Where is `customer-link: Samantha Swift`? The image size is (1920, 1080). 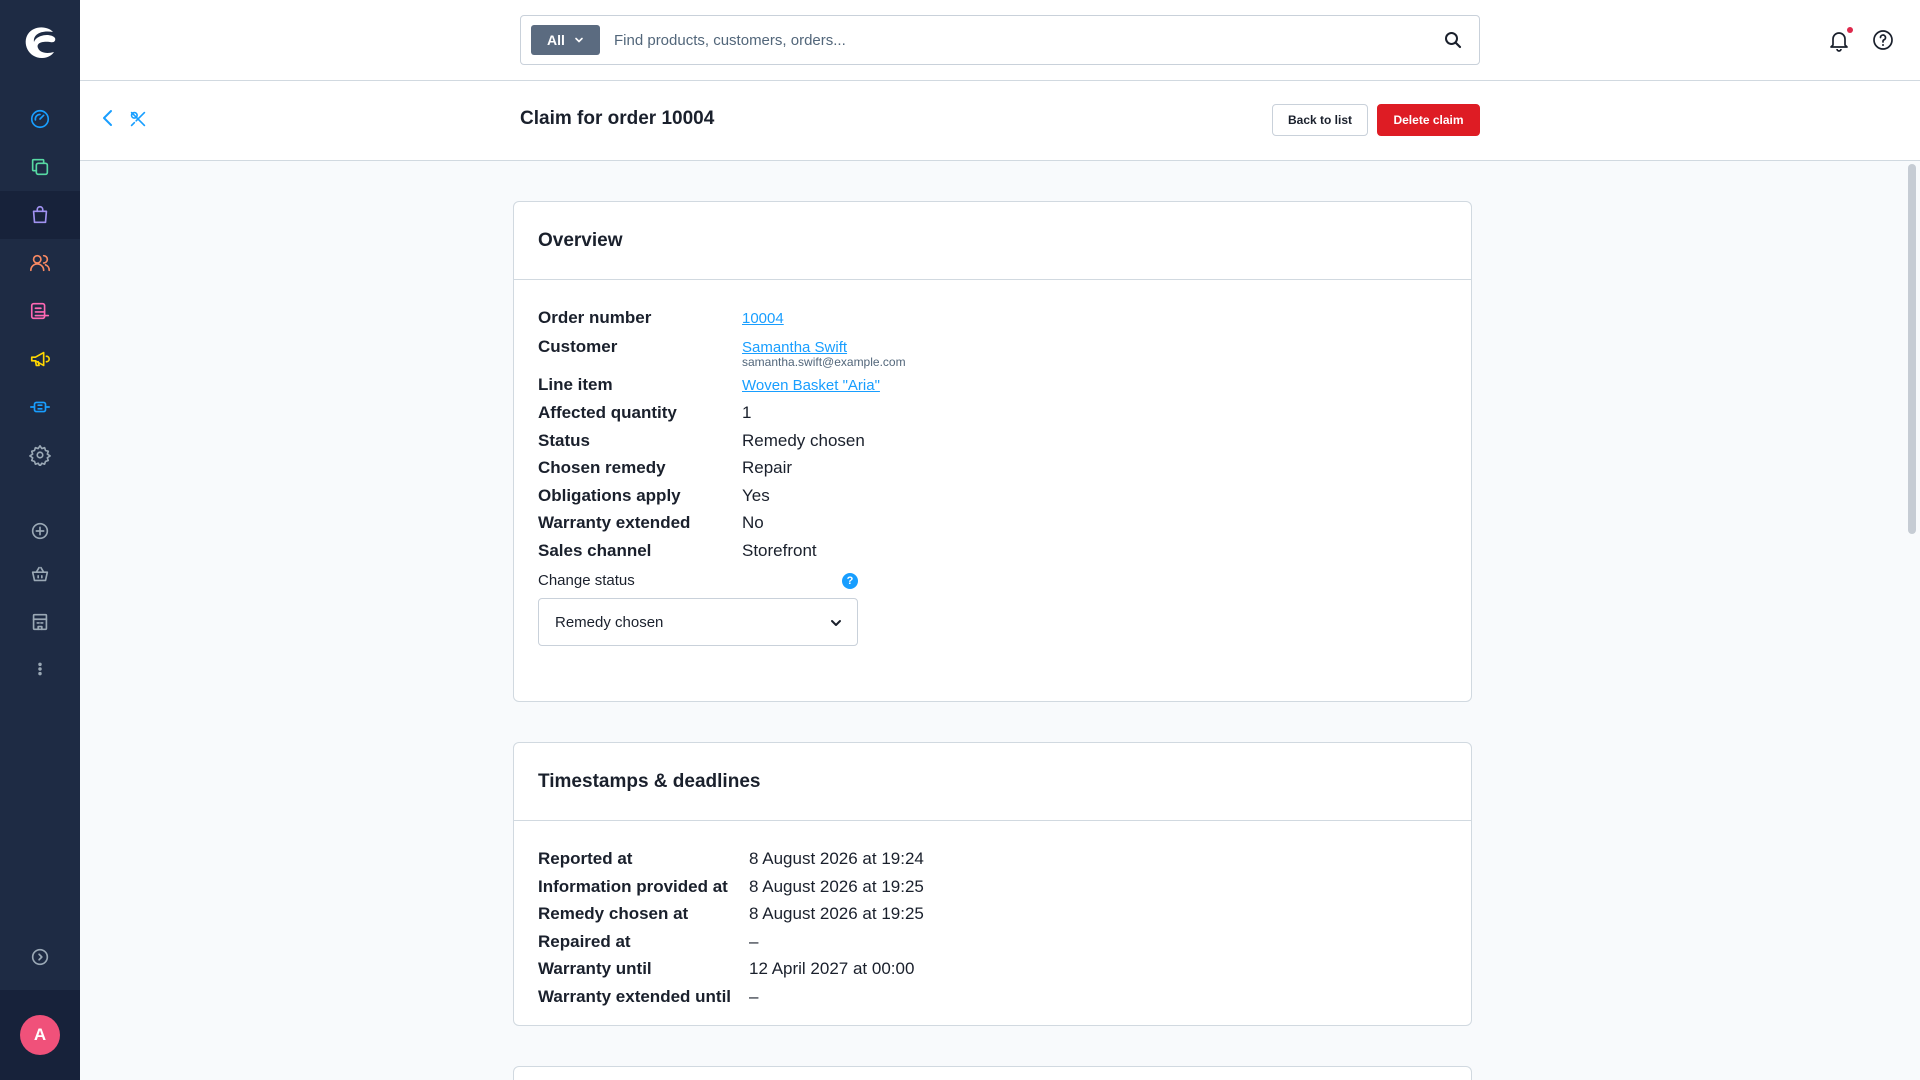
customer-link: Samantha Swift is located at coordinates (794, 347).